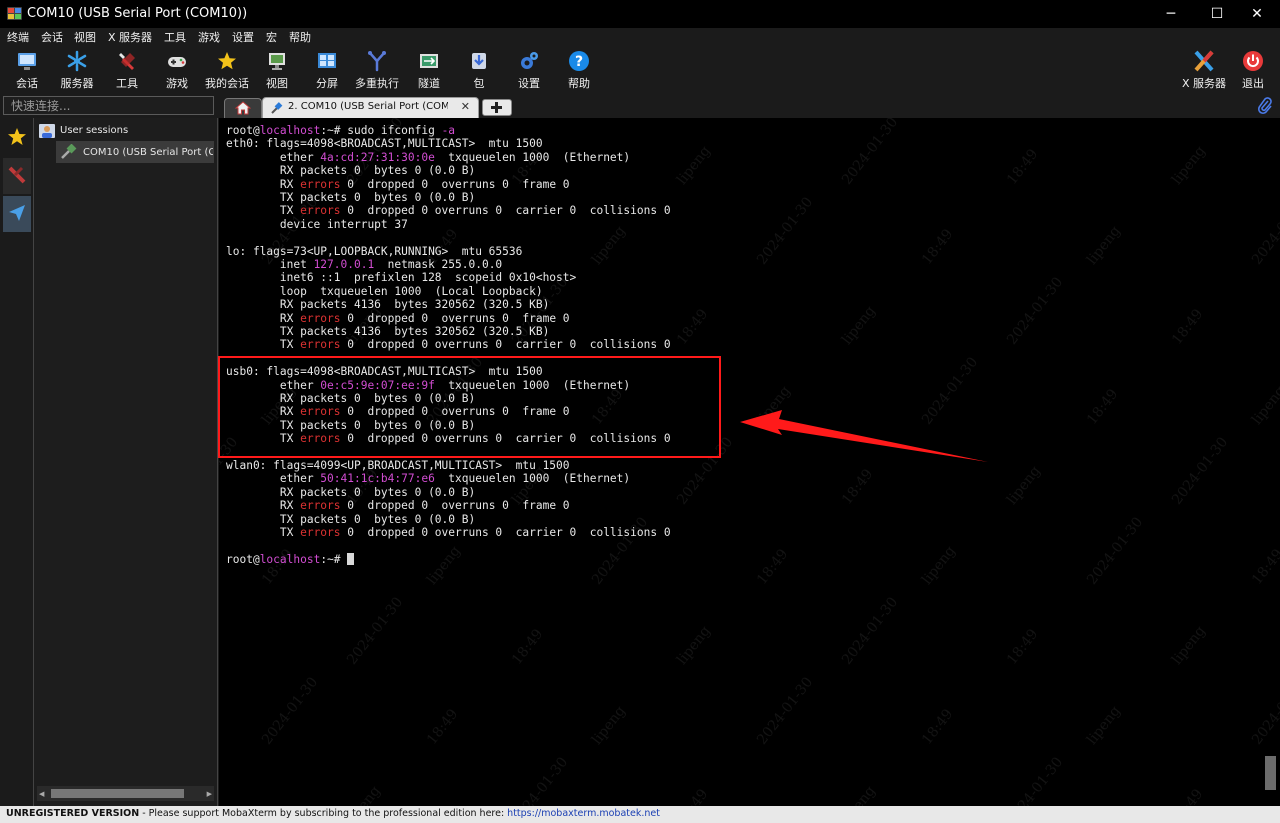  Describe the element at coordinates (17, 176) in the screenshot. I see `sidebar-tools-button` at that location.